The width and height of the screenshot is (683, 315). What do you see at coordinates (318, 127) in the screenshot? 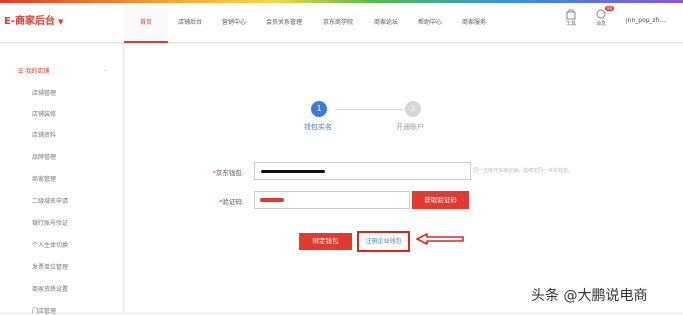
I see `step-1-label: 钱包实名` at bounding box center [318, 127].